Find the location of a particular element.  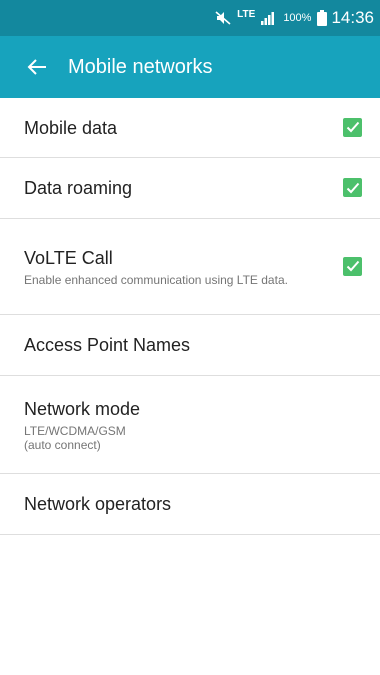

setting-label: Network operators is located at coordinates (98, 504).